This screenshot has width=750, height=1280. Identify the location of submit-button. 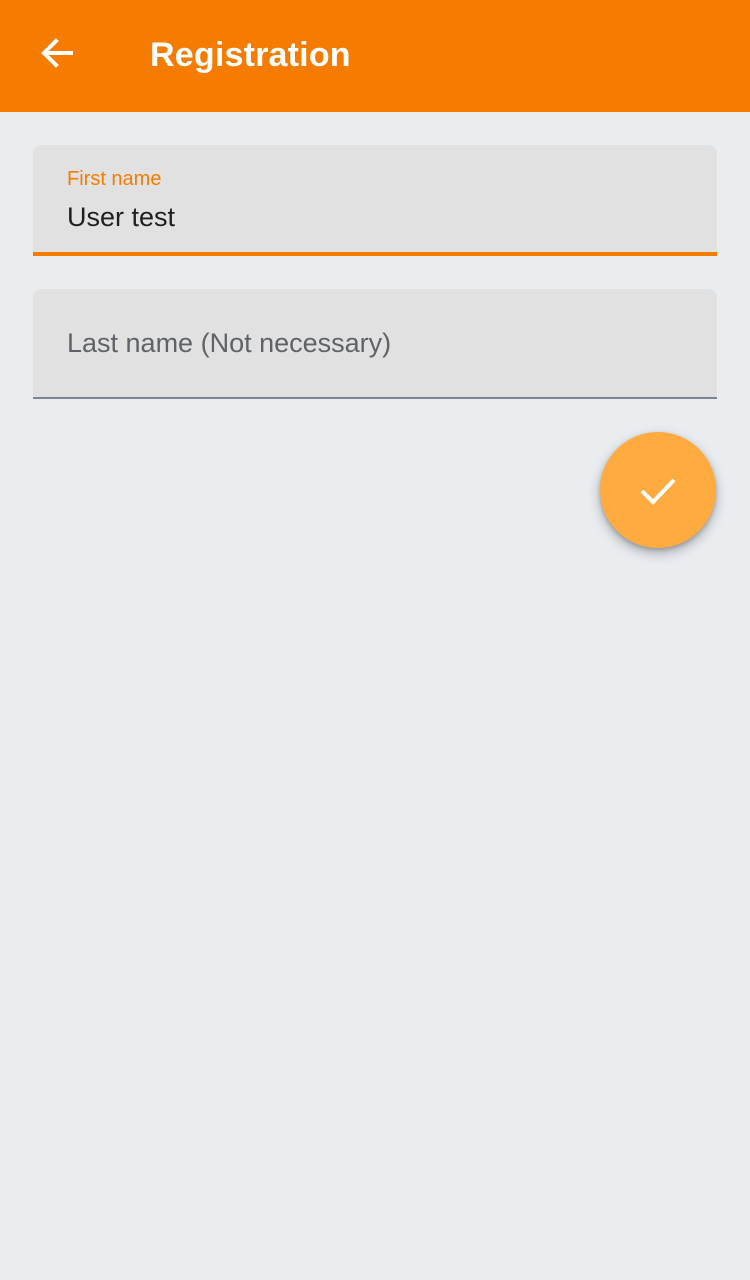
(658, 490).